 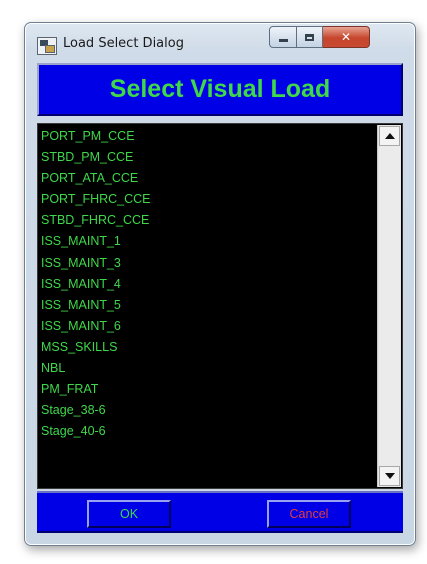 I want to click on maximize-icon, so click(x=309, y=37).